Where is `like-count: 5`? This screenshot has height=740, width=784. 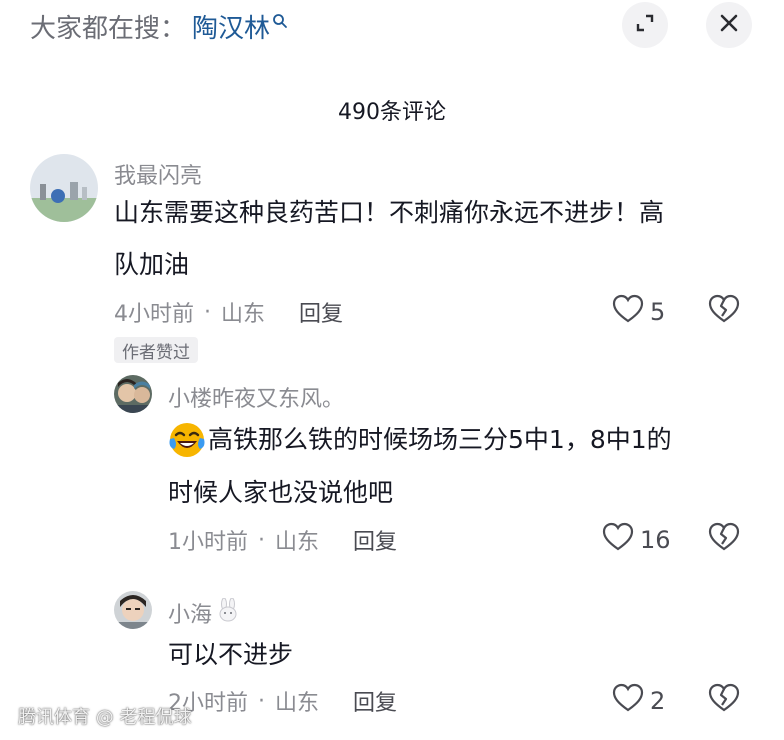
like-count: 5 is located at coordinates (658, 312).